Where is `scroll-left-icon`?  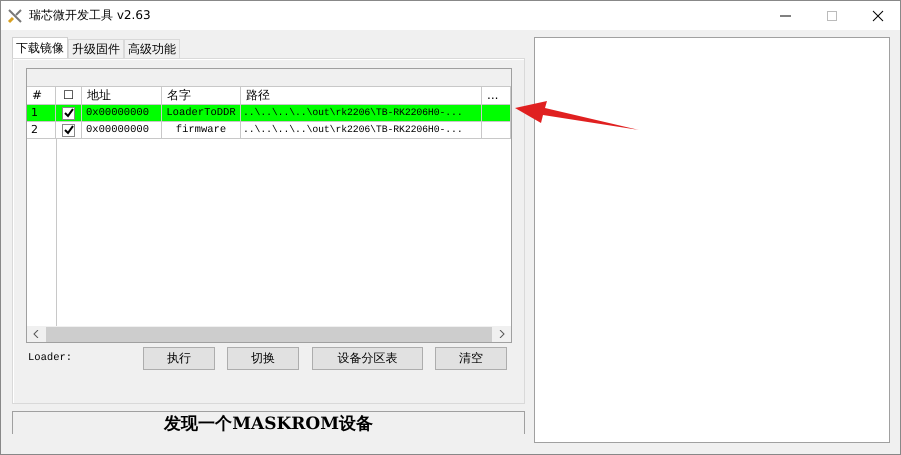
scroll-left-icon is located at coordinates (36, 334).